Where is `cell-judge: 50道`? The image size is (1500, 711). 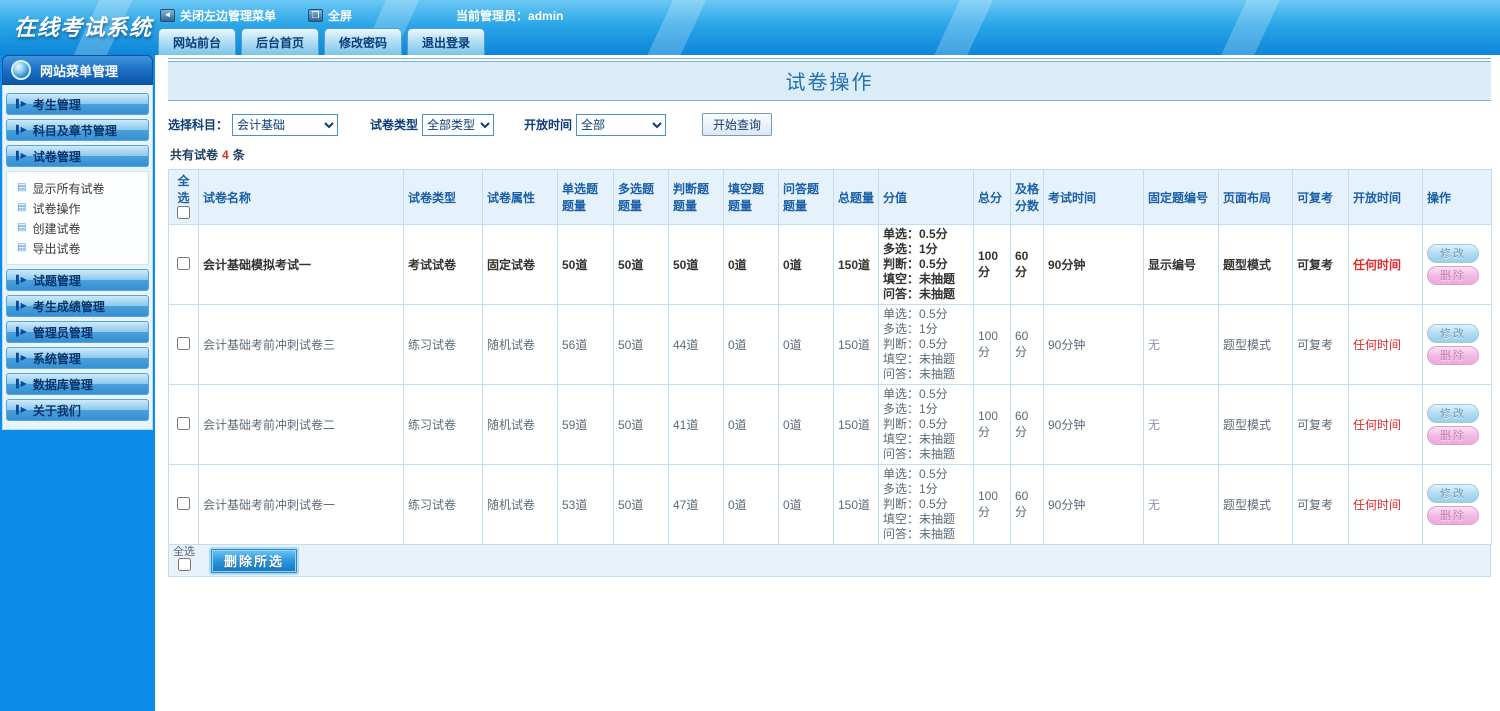 cell-judge: 50道 is located at coordinates (696, 264).